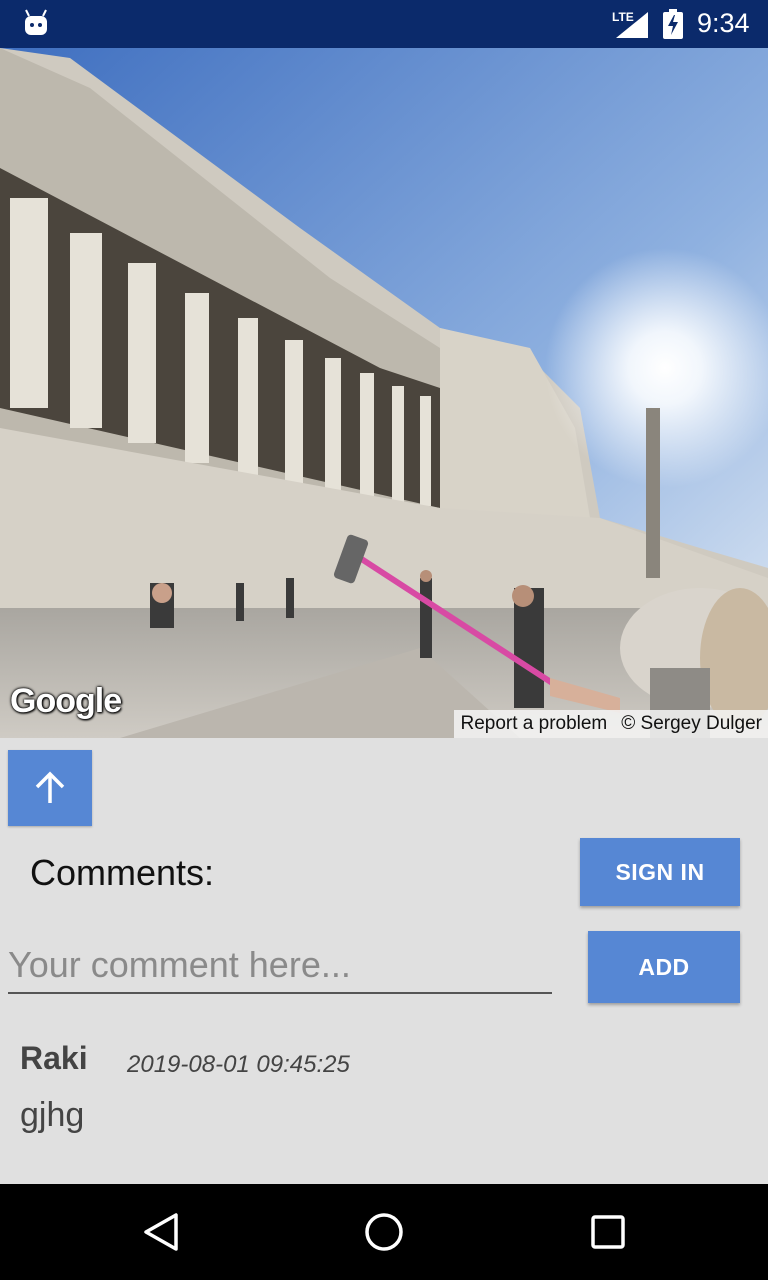  I want to click on clock: 9:34, so click(723, 23).